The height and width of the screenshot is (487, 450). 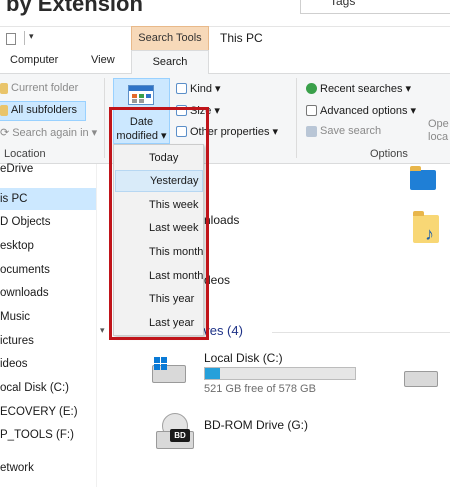 I want to click on date-option-last-month: Last month, so click(x=159, y=276).